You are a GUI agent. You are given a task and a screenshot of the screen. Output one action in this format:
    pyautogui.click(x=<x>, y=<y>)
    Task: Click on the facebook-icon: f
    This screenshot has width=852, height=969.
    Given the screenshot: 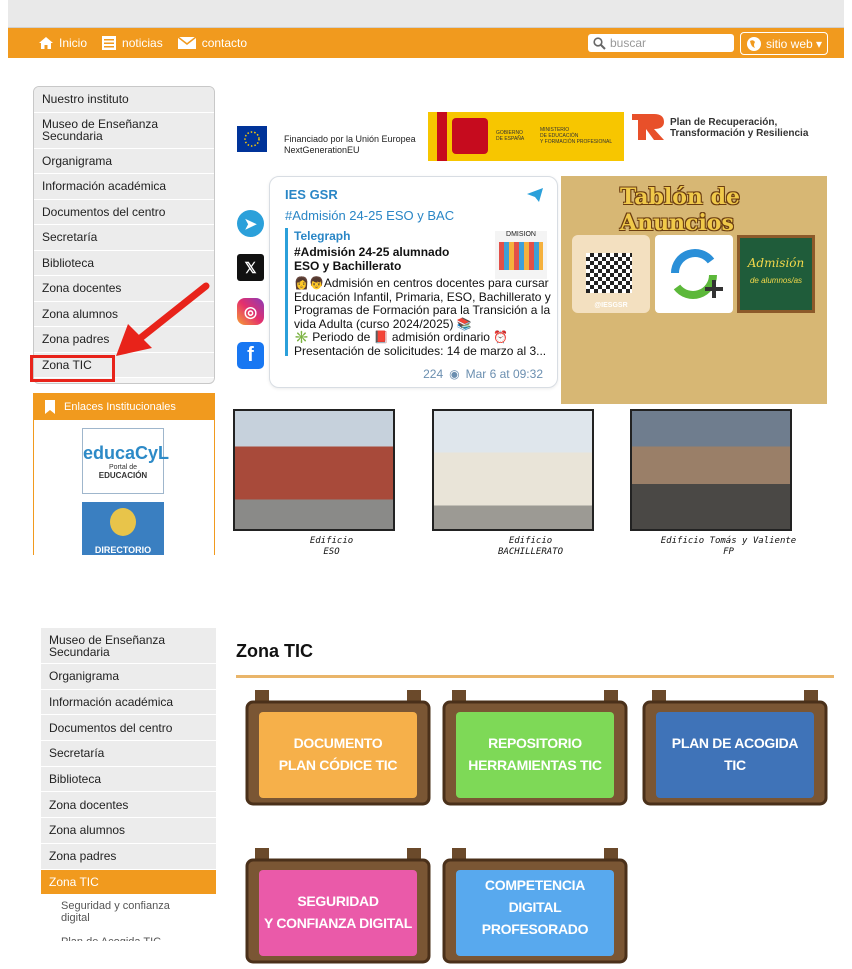 What is the action you would take?
    pyautogui.click(x=250, y=355)
    